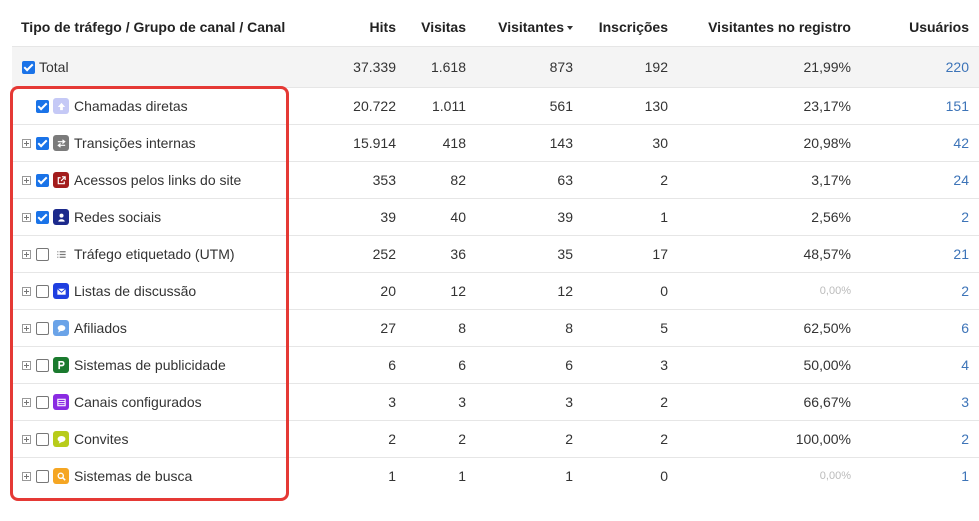 This screenshot has width=979, height=521. What do you see at coordinates (441, 106) in the screenshot?
I see `cell-visits: 1.011` at bounding box center [441, 106].